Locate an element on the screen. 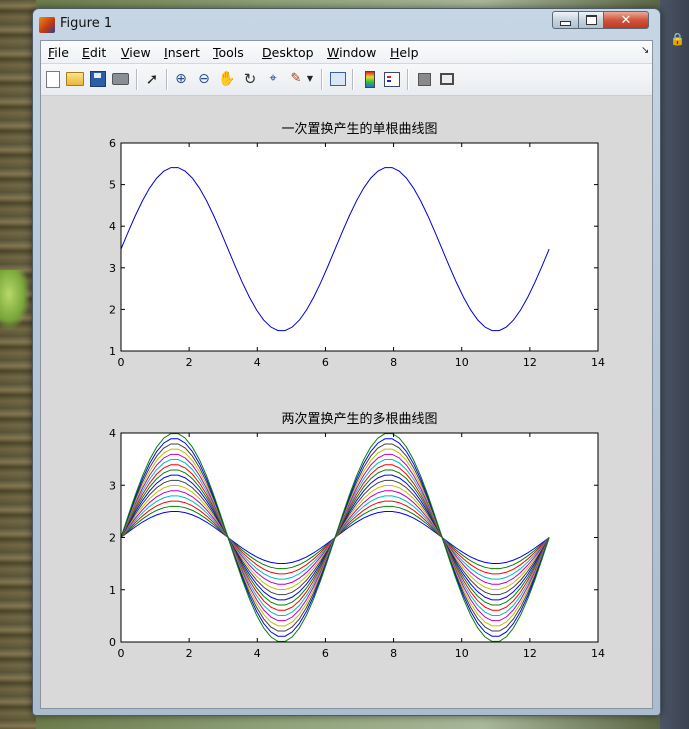 This screenshot has height=729, width=689. zoom-out-icon: ⊖ is located at coordinates (204, 79).